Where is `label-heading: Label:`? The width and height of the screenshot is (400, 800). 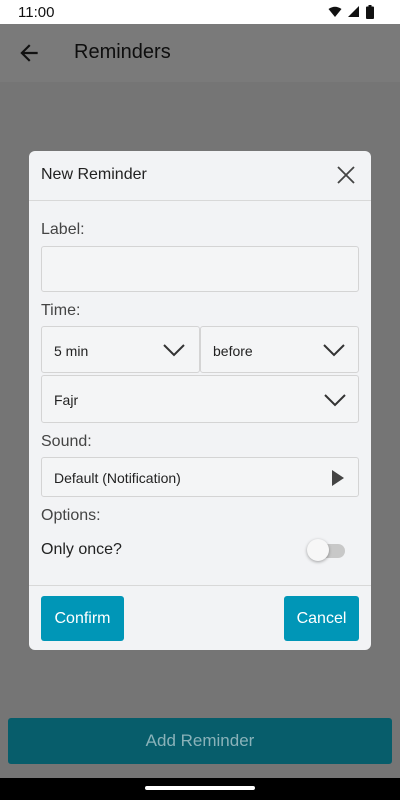 label-heading: Label: is located at coordinates (63, 229).